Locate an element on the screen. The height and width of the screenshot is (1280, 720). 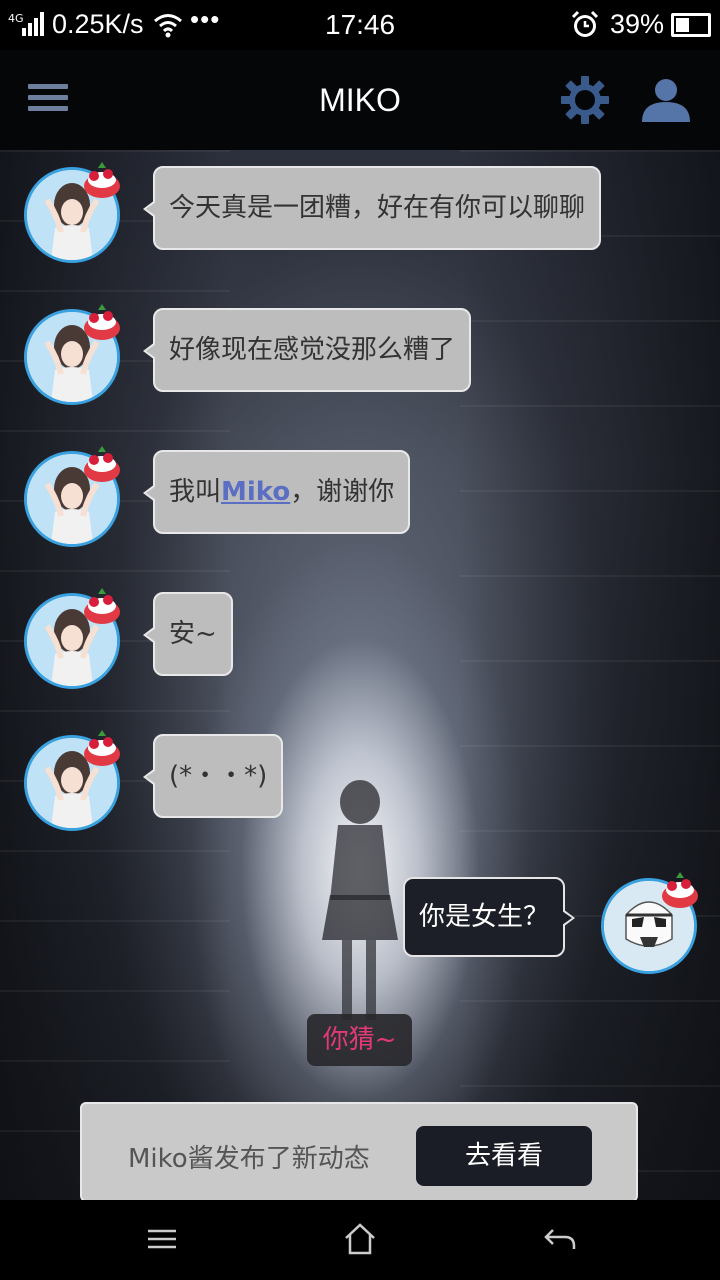
message-text: 你是女生？ is located at coordinates (484, 917).